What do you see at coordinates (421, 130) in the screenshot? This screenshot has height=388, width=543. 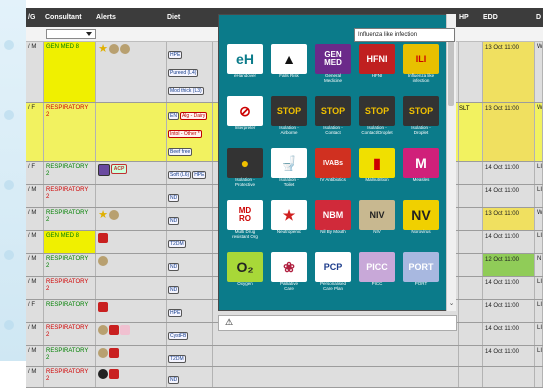 I see `tile-label: Isolation - Droplet` at bounding box center [421, 130].